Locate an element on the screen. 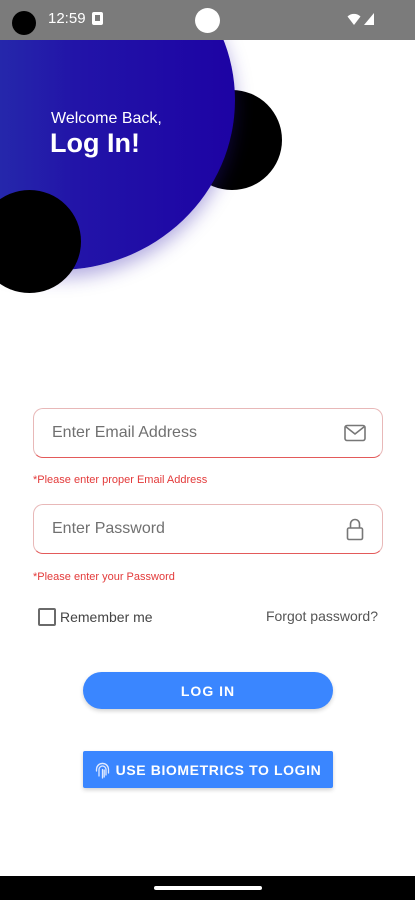  biometrics-login-button: USE BIOMETRICS TO LOGIN is located at coordinates (208, 769).